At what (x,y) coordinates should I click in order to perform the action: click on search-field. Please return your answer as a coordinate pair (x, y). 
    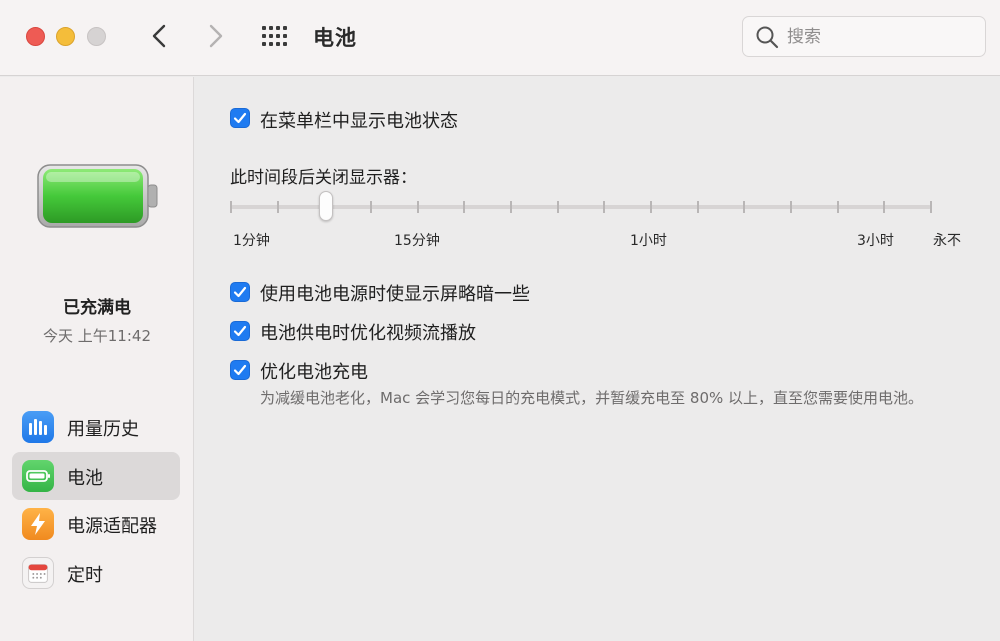
    Looking at the image, I should click on (864, 36).